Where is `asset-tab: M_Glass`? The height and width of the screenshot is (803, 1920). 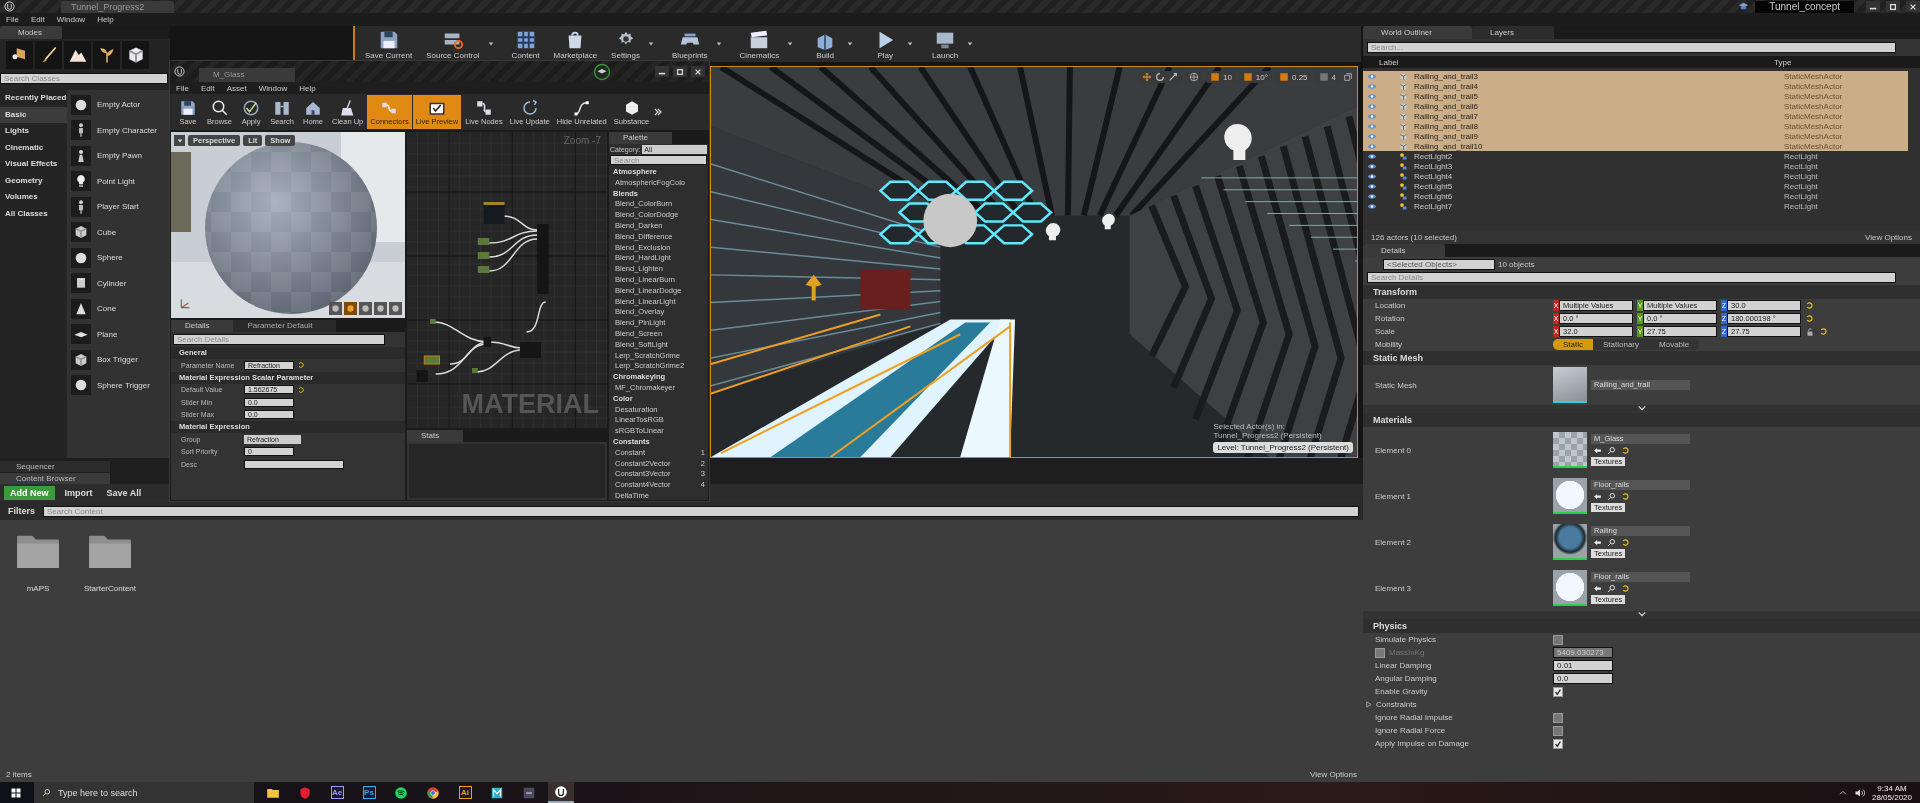
asset-tab: M_Glass is located at coordinates (247, 75).